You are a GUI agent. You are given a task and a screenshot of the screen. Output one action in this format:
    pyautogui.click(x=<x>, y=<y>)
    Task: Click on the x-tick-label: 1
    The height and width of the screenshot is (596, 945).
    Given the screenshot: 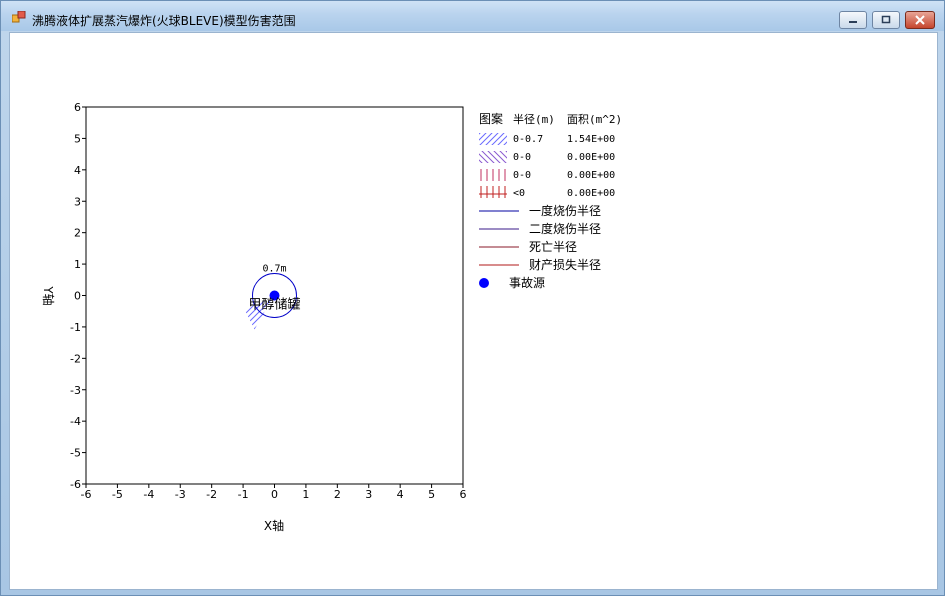 What is the action you would take?
    pyautogui.click(x=305, y=494)
    